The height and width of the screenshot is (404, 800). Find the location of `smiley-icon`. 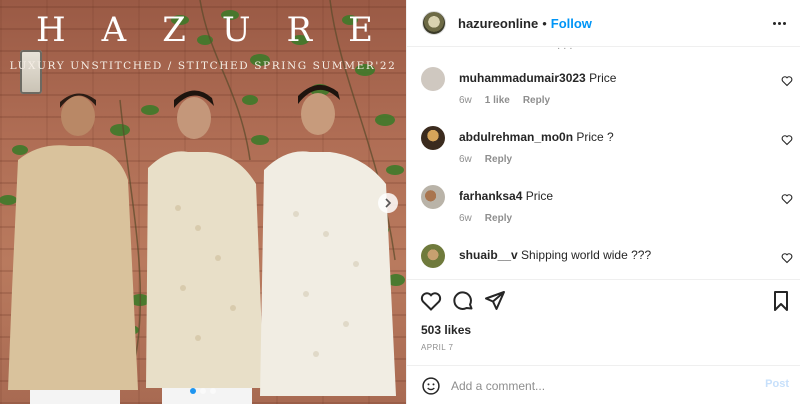

smiley-icon is located at coordinates (431, 386).